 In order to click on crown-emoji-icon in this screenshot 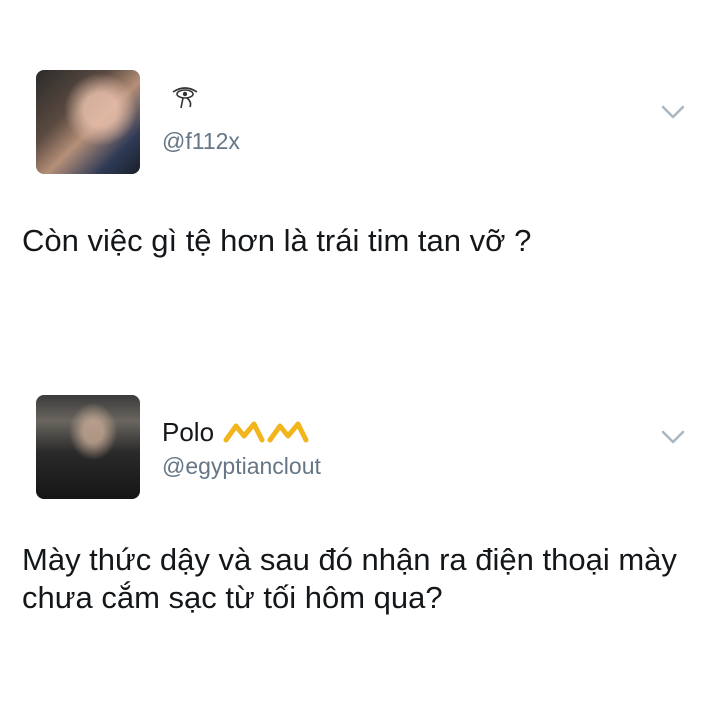, I will do `click(266, 431)`.